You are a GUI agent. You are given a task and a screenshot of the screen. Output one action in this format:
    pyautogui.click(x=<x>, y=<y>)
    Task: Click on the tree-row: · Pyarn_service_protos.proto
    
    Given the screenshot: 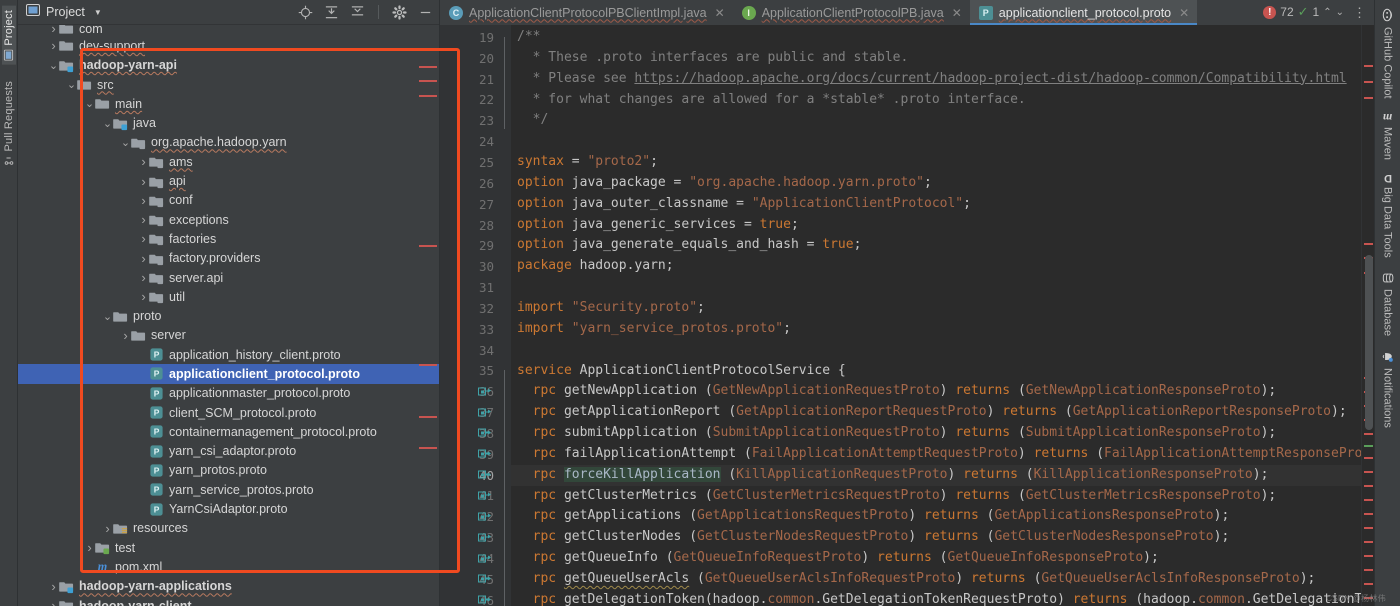 What is the action you would take?
    pyautogui.click(x=228, y=489)
    